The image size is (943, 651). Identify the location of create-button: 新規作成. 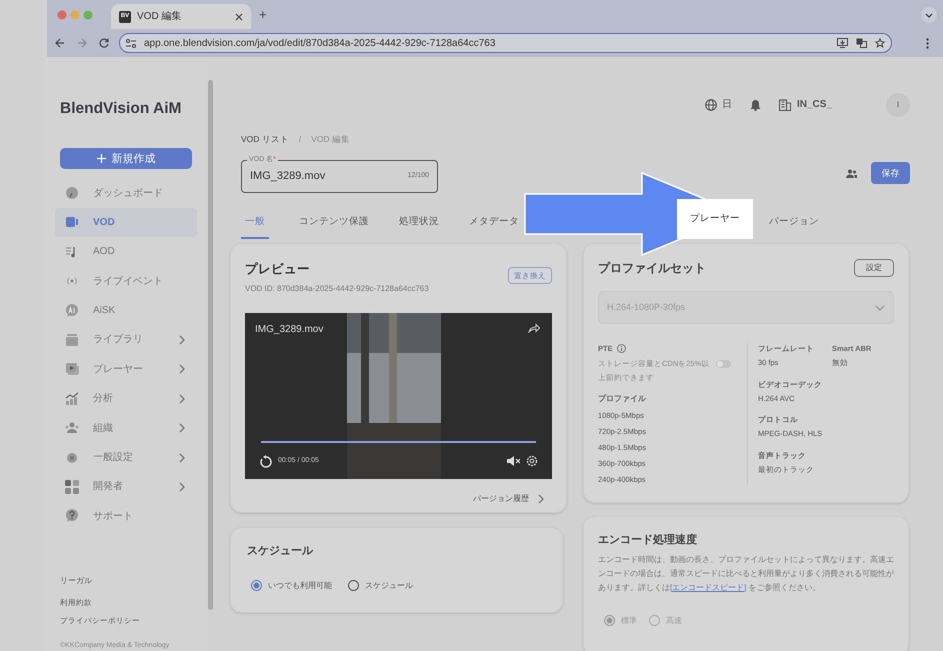
(126, 159).